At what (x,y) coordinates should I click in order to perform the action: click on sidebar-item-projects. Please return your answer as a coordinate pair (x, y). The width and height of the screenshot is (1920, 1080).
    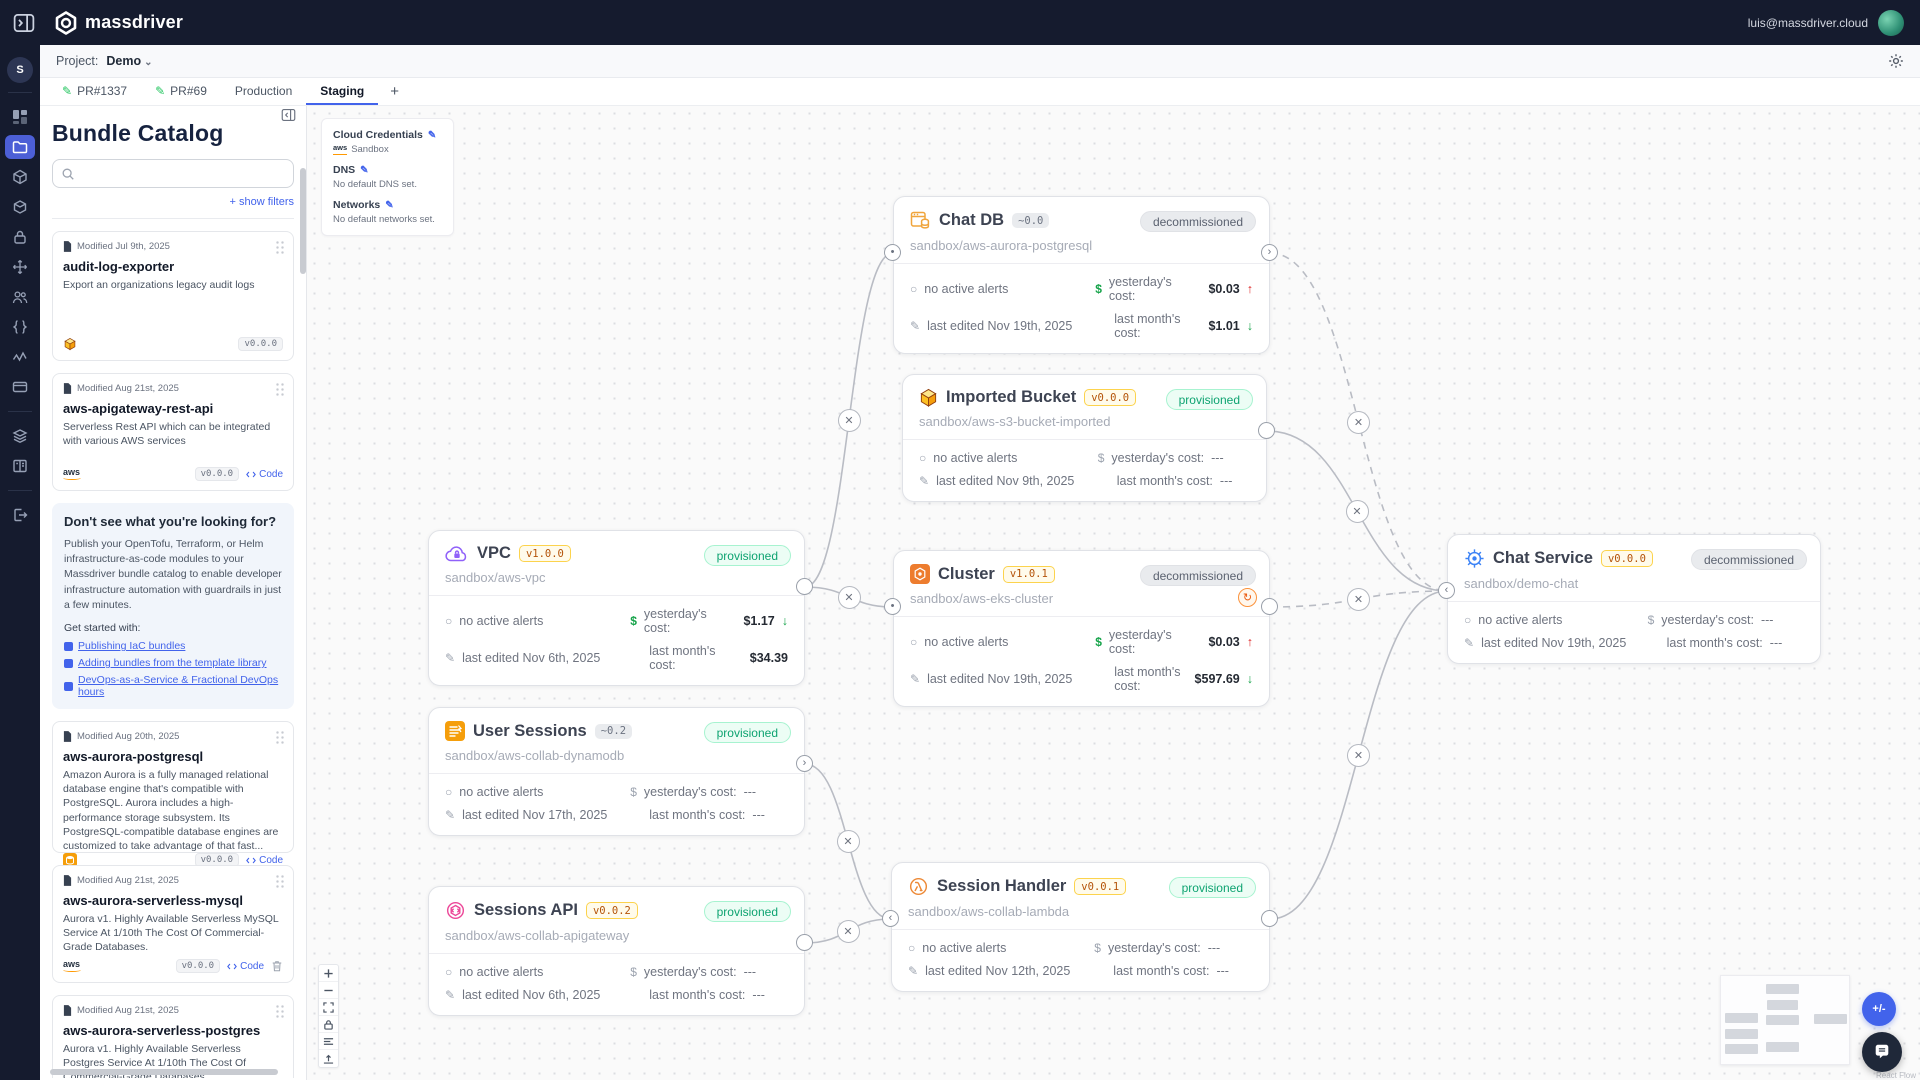
    Looking at the image, I should click on (20, 147).